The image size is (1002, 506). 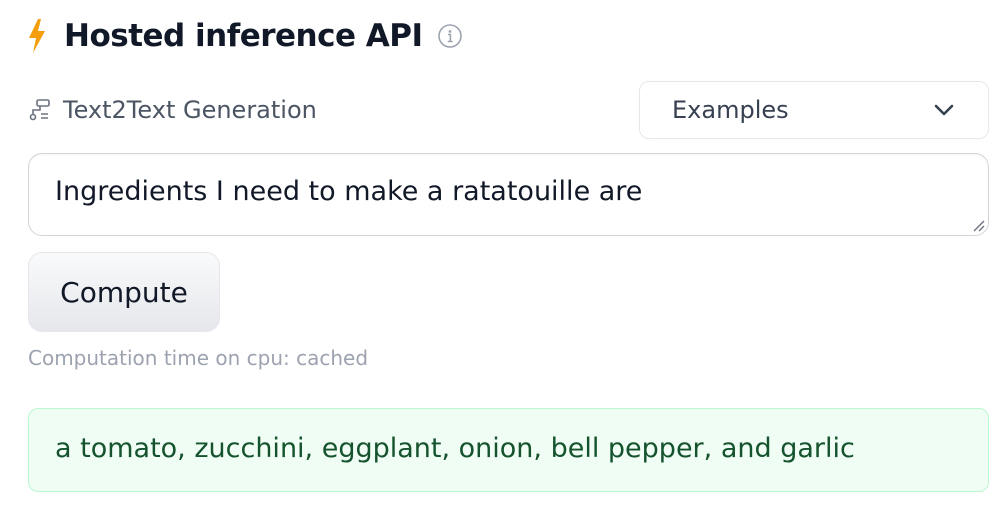 What do you see at coordinates (37, 36) in the screenshot?
I see `lightning-bolt-icon` at bounding box center [37, 36].